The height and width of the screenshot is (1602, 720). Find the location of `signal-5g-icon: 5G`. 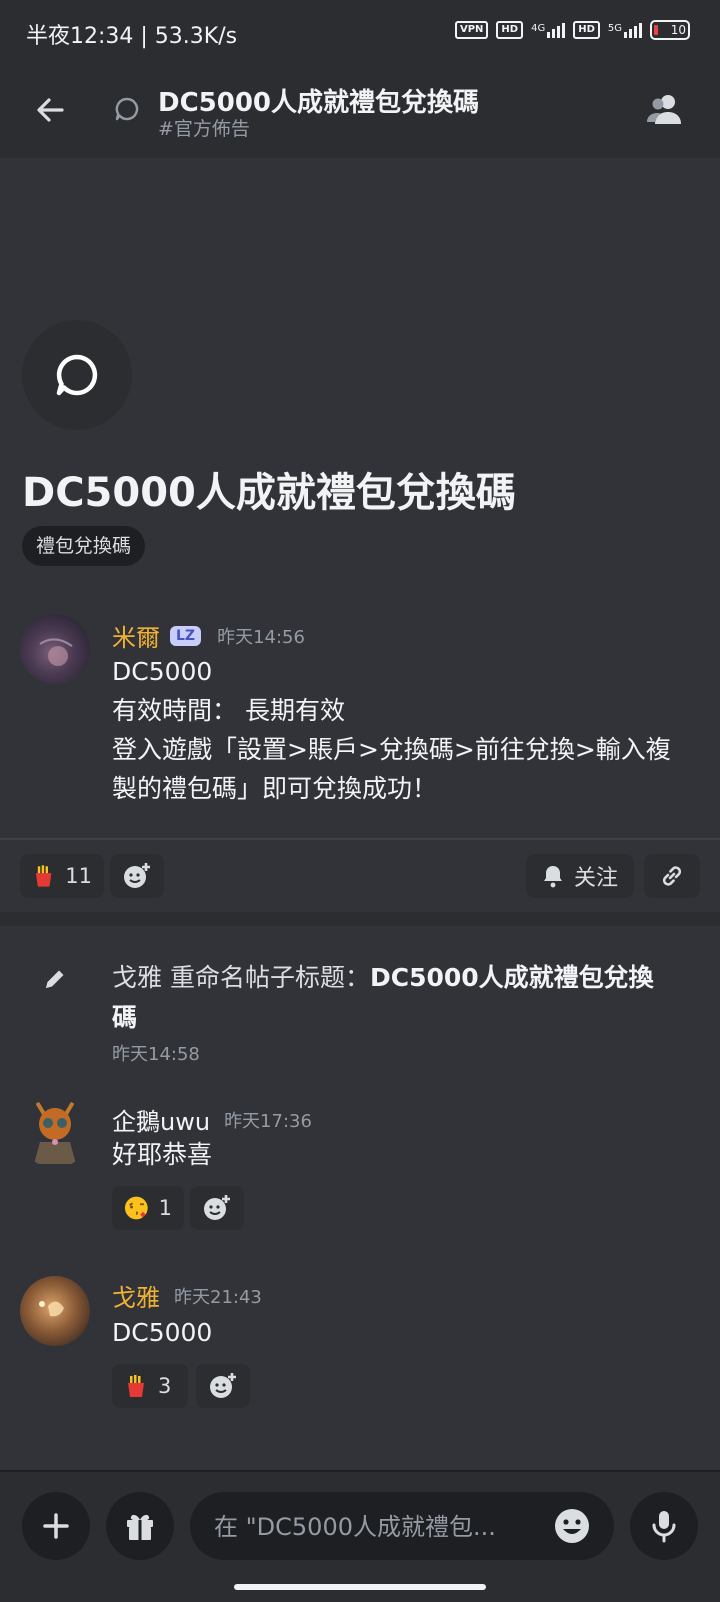

signal-5g-icon: 5G is located at coordinates (625, 30).